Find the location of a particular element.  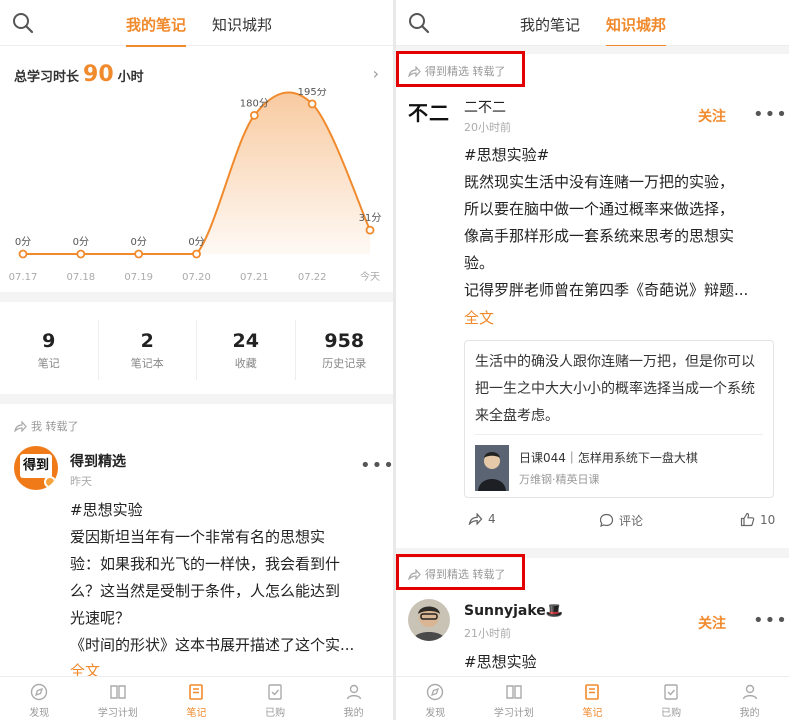

stat-favorites: 24 收藏 is located at coordinates (246, 350).